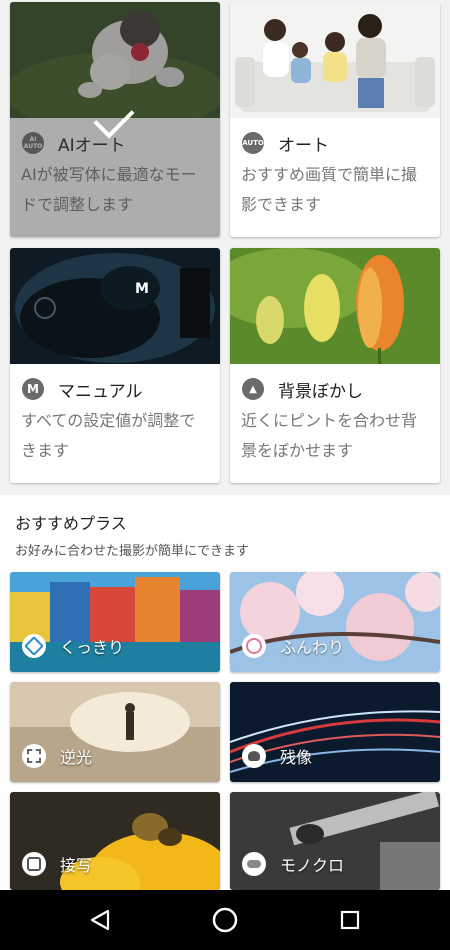 The image size is (450, 950). What do you see at coordinates (329, 189) in the screenshot?
I see `mode-description: おすすめ画質で簡単に撮影できます` at bounding box center [329, 189].